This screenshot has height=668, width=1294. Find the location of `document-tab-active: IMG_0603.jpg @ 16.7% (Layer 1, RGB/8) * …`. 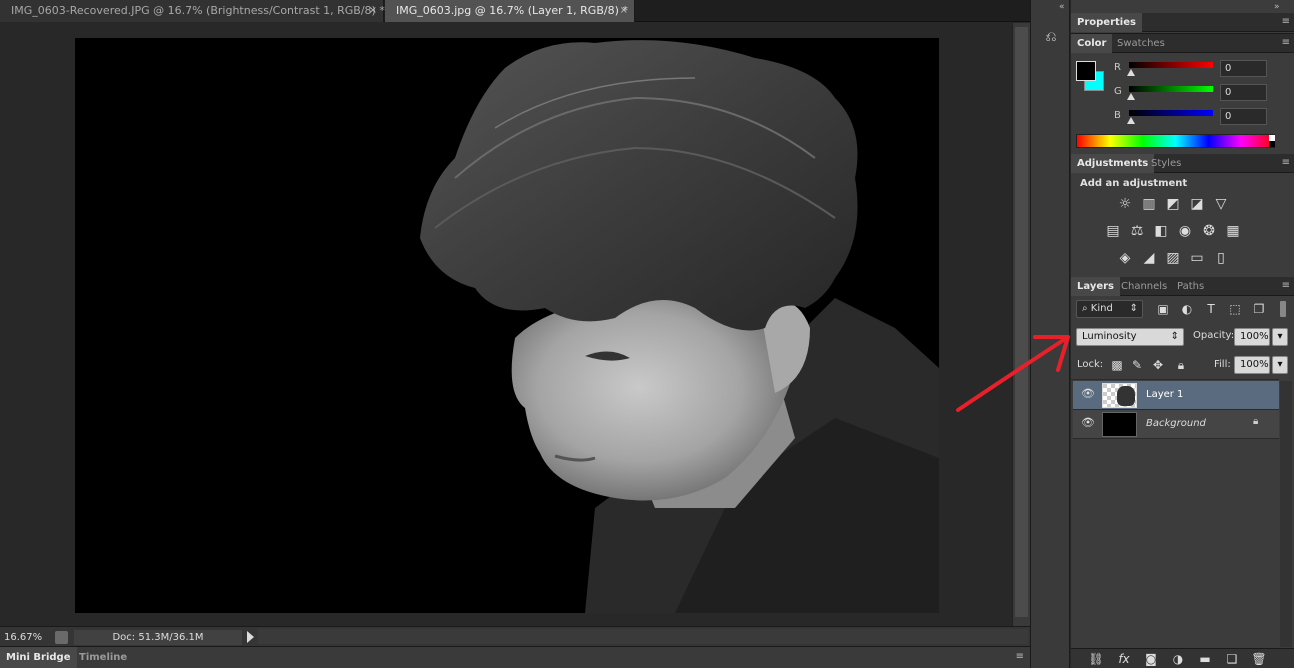

document-tab-active: IMG_0603.jpg @ 16.7% (Layer 1, RGB/8) * … is located at coordinates (510, 11).